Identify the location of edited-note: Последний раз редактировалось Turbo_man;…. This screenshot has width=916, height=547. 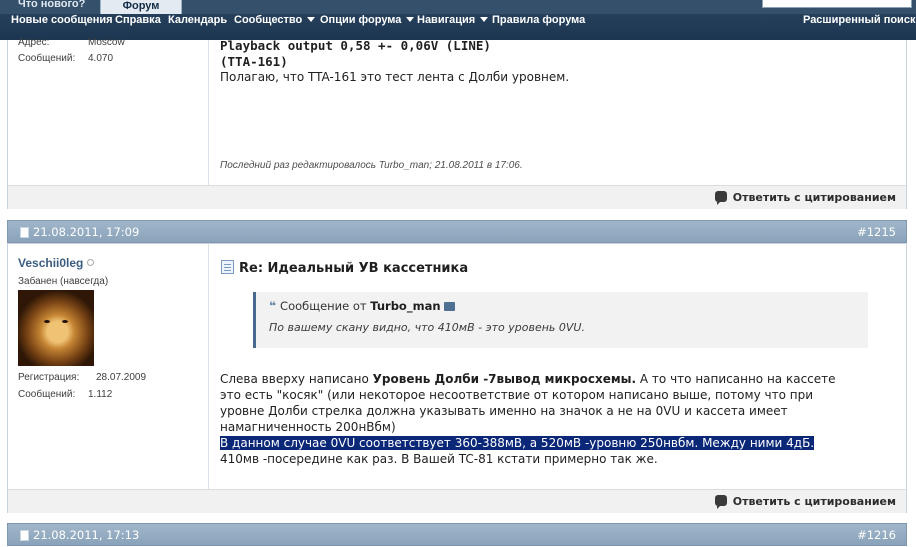
(371, 165).